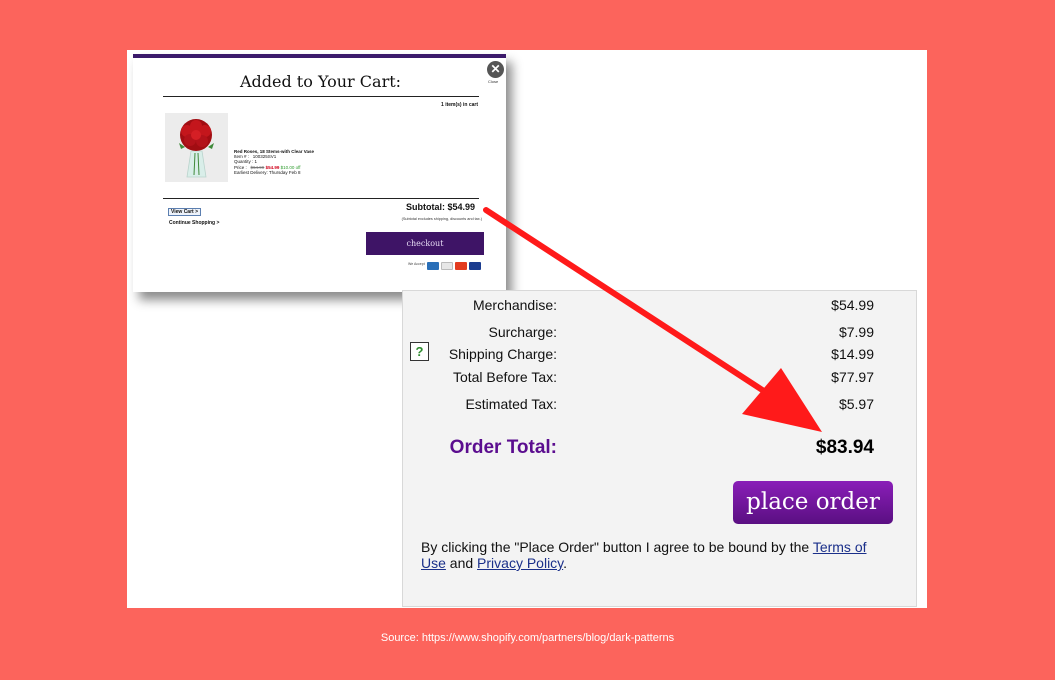 The height and width of the screenshot is (680, 1055). Describe the element at coordinates (652, 319) in the screenshot. I see `annotation-arrow` at that location.